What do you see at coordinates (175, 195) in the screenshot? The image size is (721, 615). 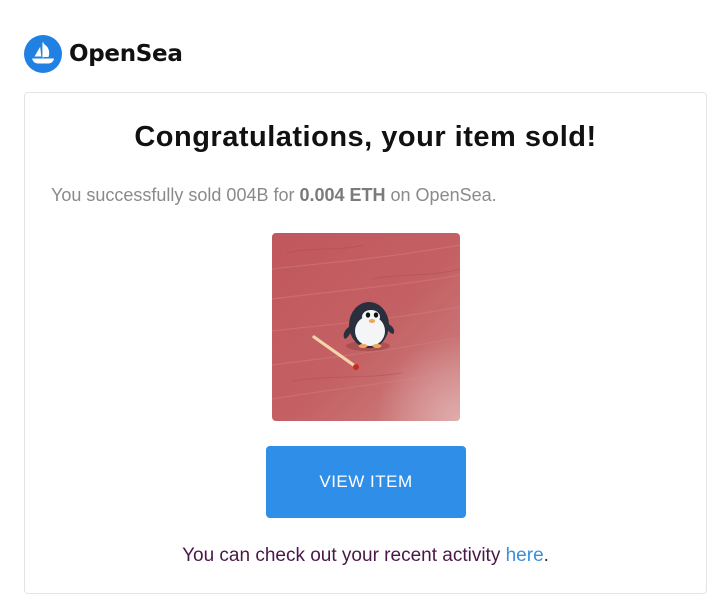 I see `sale-message-prefix: You successfully sold 004B for` at bounding box center [175, 195].